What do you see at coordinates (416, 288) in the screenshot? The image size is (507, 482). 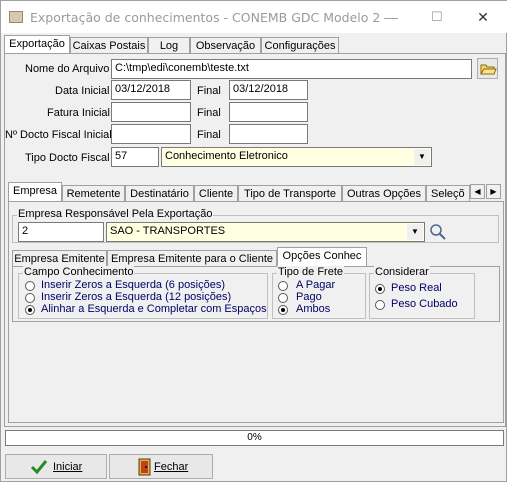 I see `radio-peso-real-label: Peso Real` at bounding box center [416, 288].